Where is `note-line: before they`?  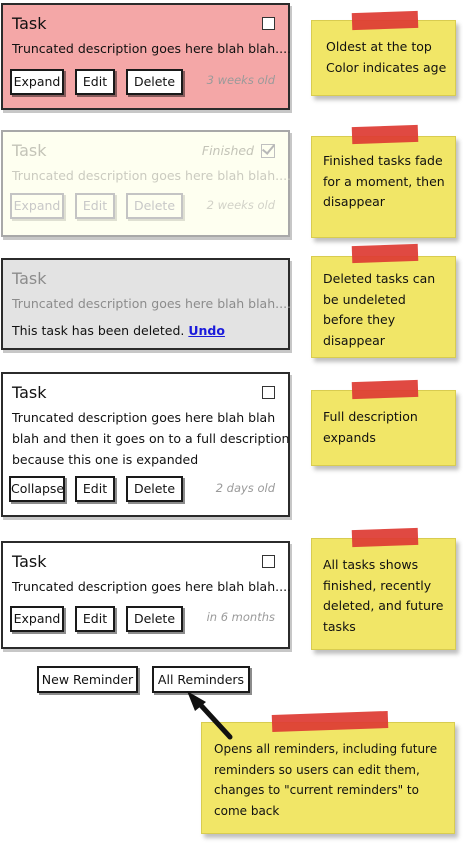
note-line: before they is located at coordinates (359, 319).